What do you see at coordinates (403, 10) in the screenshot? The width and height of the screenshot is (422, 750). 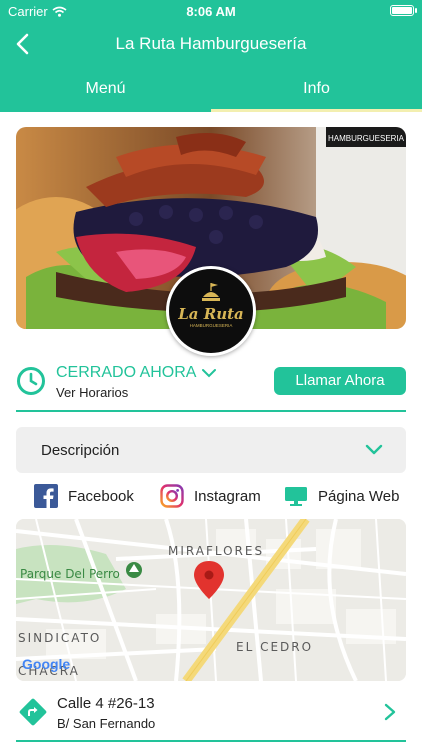 I see `battery-icon` at bounding box center [403, 10].